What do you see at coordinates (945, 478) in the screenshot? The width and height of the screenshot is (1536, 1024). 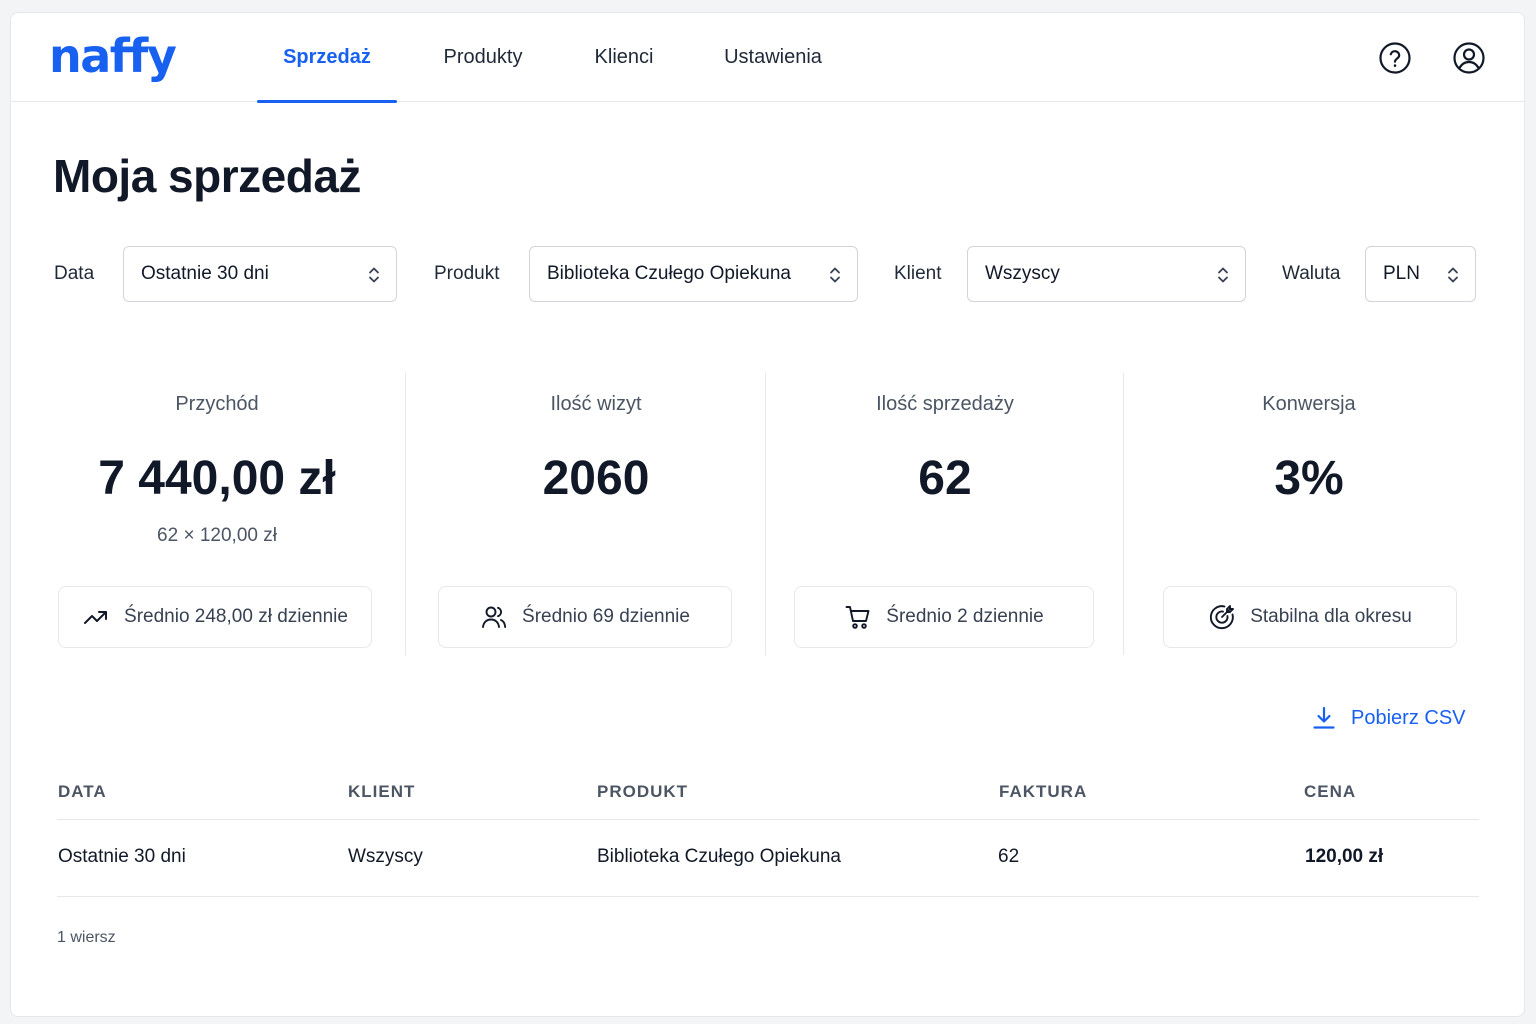 I see `metric-value: 62` at bounding box center [945, 478].